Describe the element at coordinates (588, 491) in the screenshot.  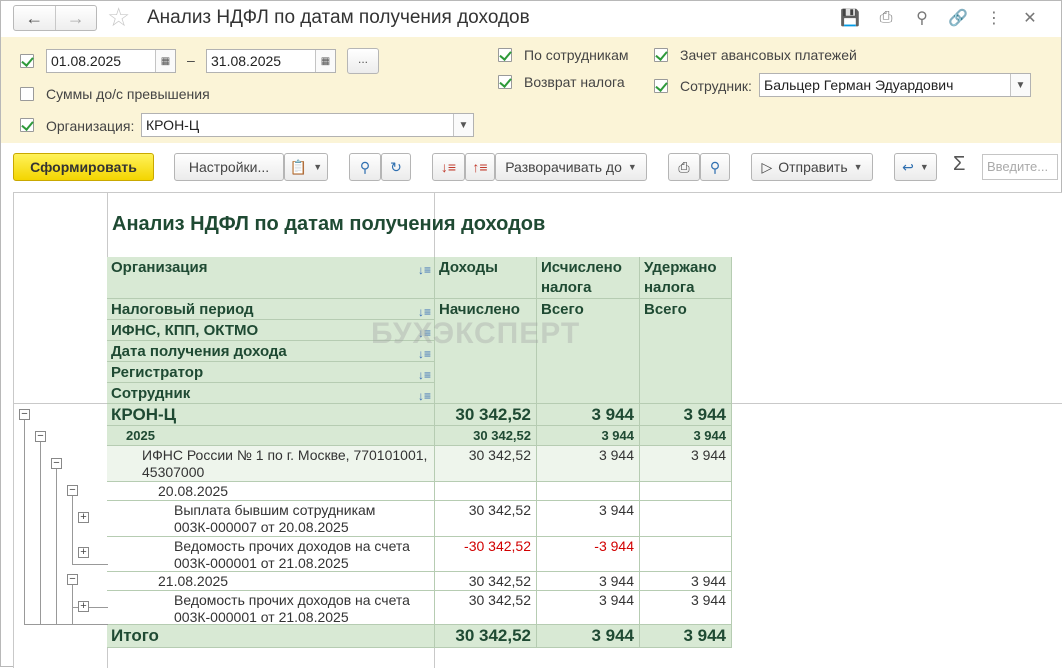
I see `row-calc` at that location.